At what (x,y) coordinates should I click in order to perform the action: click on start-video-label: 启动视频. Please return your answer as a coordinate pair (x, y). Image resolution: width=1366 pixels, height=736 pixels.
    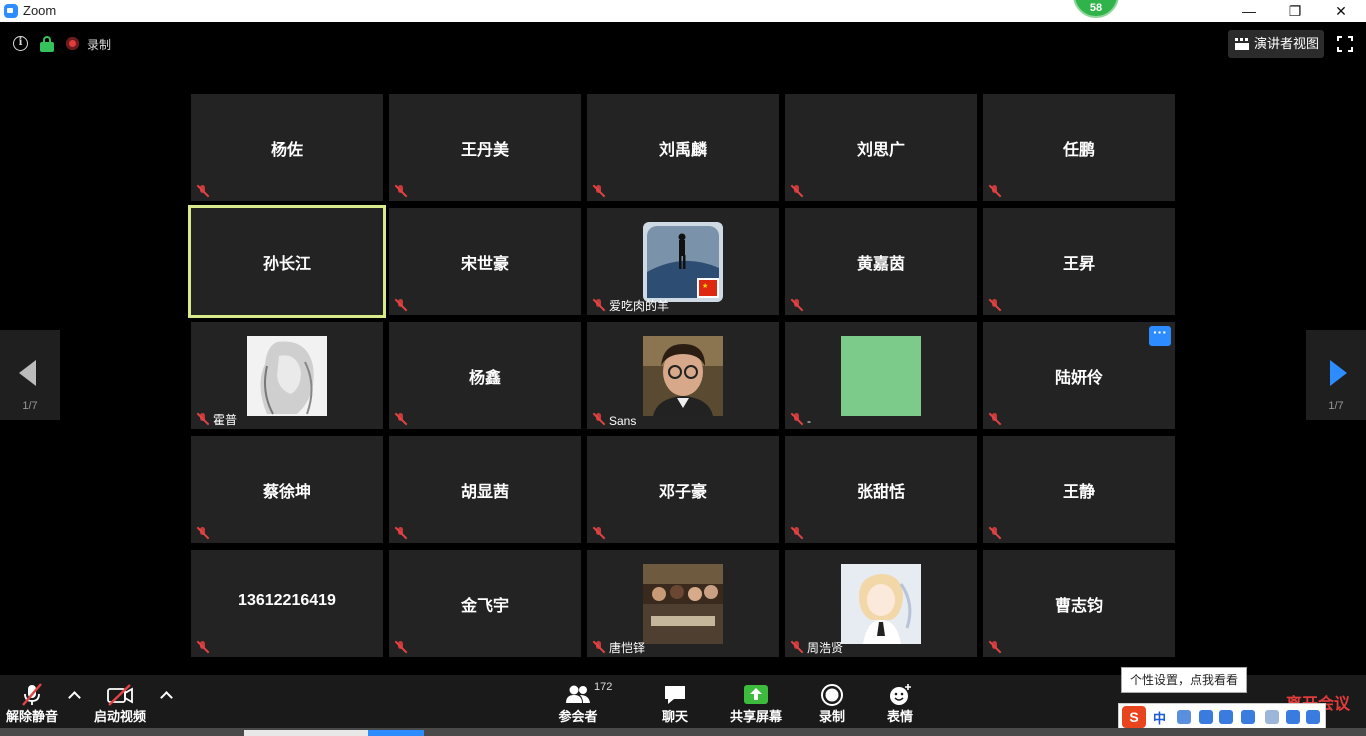
    Looking at the image, I should click on (119, 716).